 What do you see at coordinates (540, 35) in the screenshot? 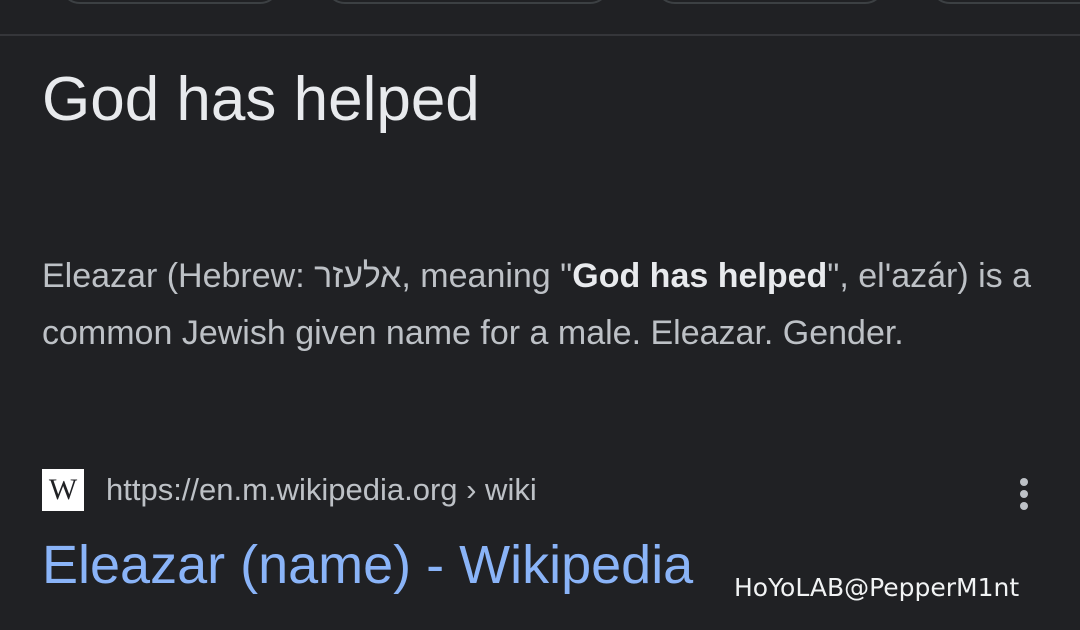
I see `divider` at bounding box center [540, 35].